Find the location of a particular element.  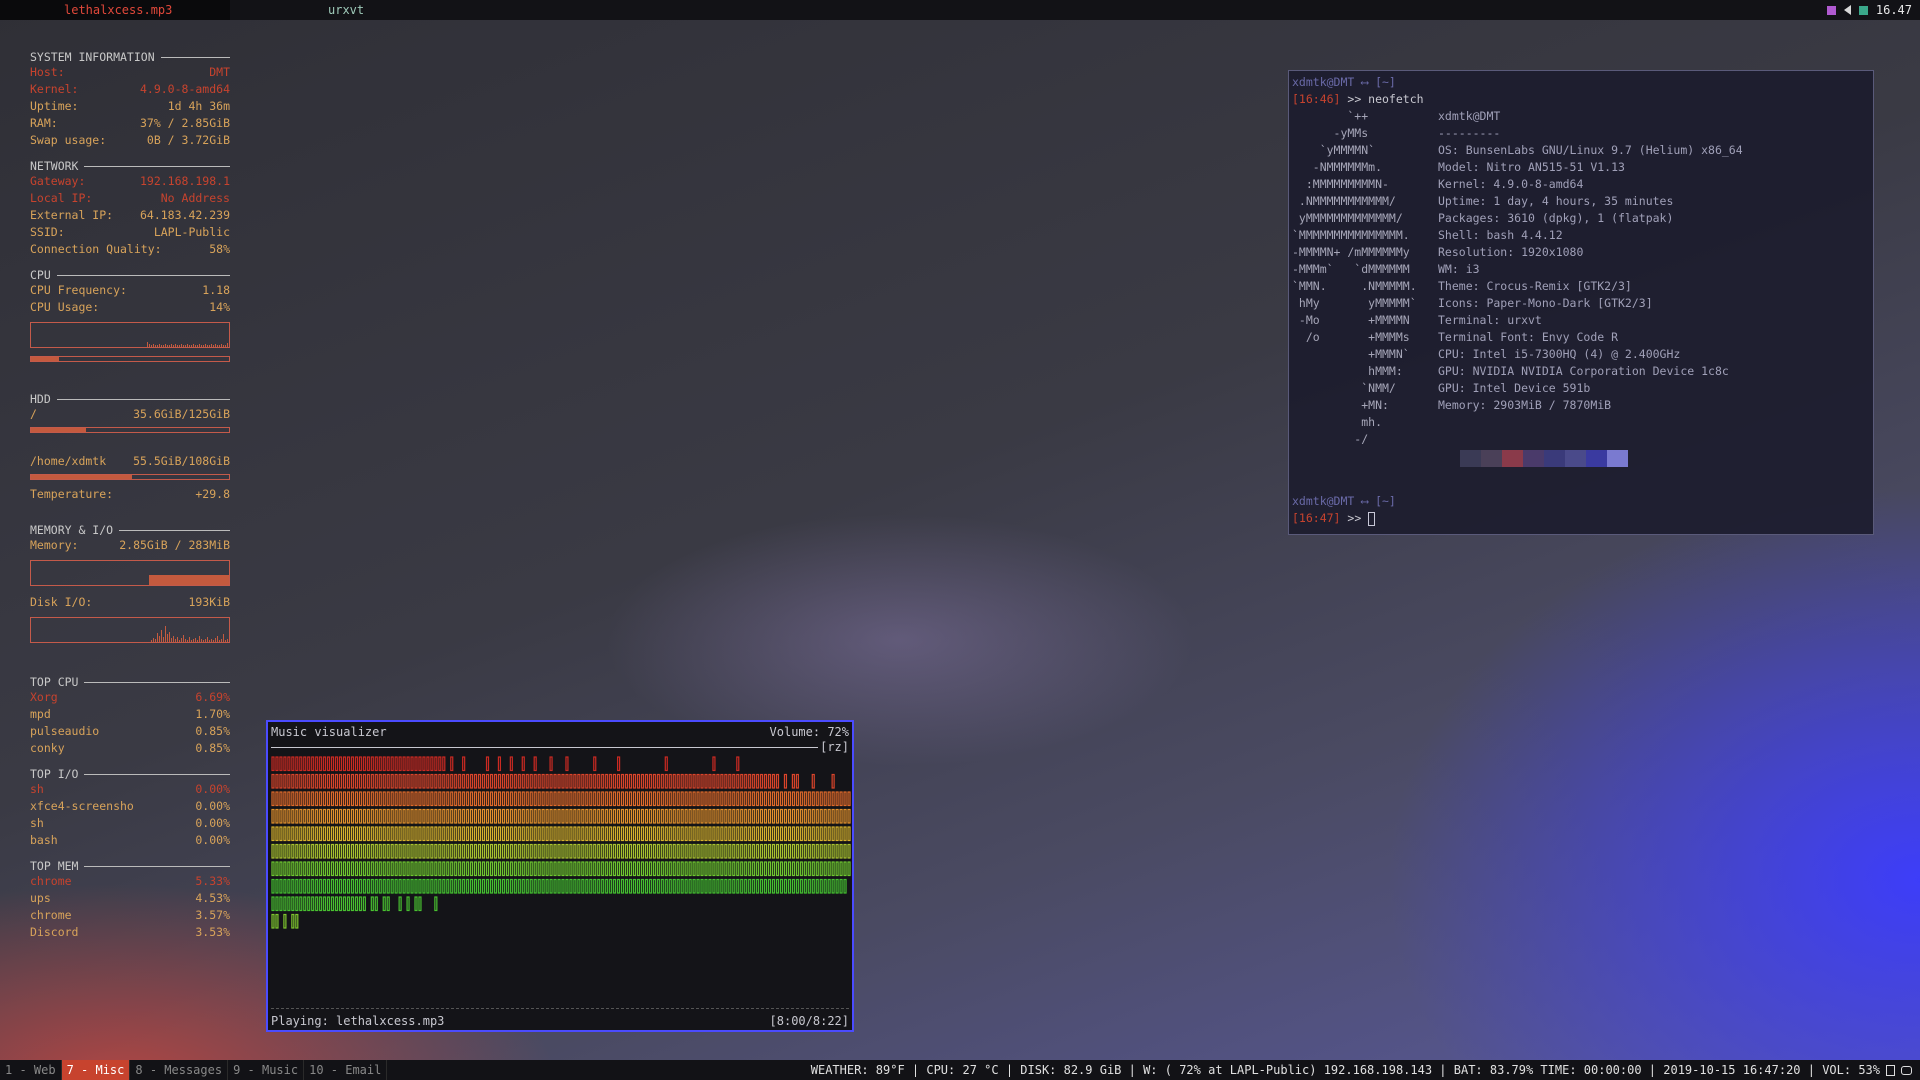

workspace-tab: 10 - Email is located at coordinates (346, 1070).